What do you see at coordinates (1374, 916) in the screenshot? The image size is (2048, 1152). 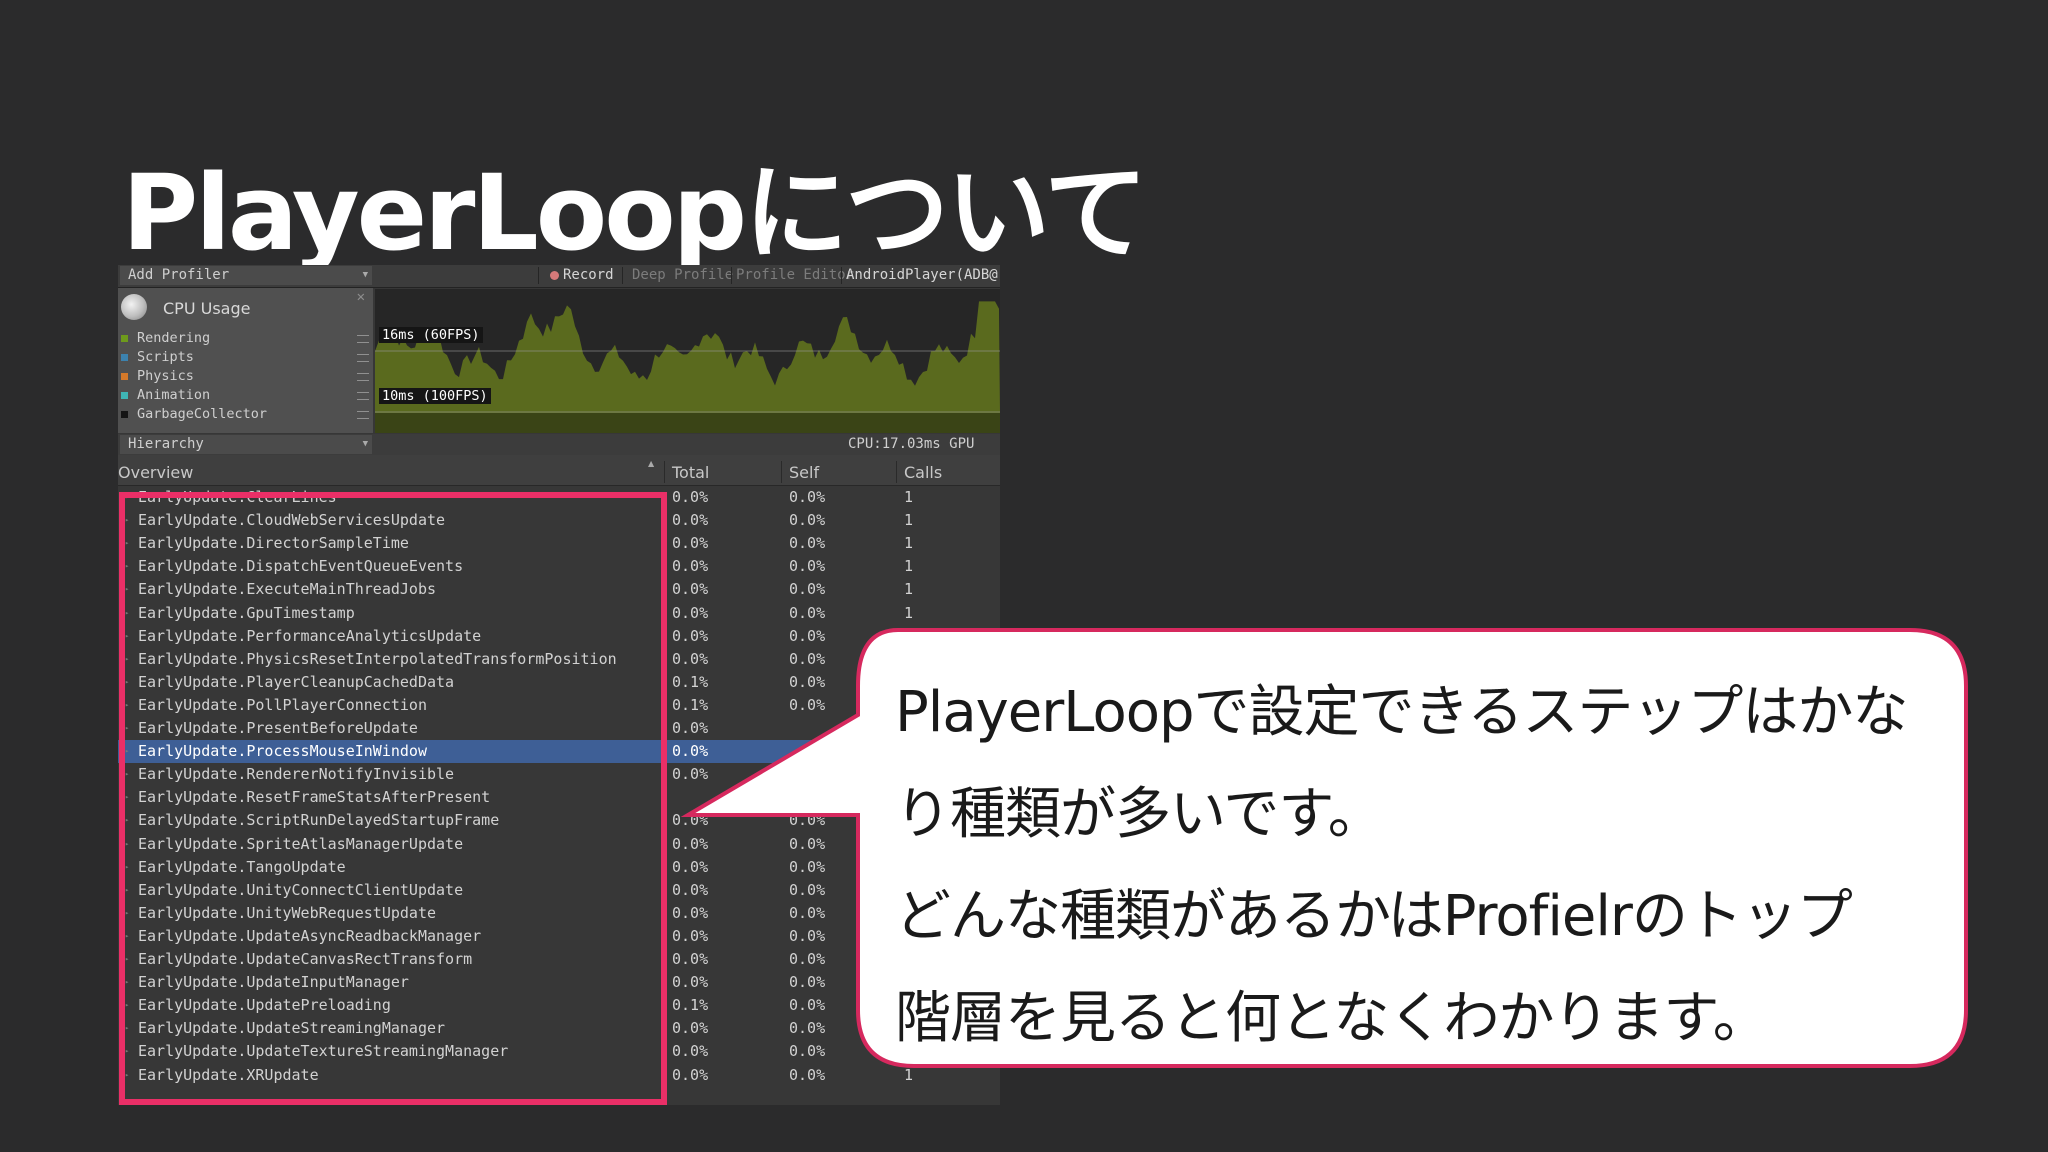 I see `callout-line: どんな種類があるかはProfielrのトップ` at bounding box center [1374, 916].